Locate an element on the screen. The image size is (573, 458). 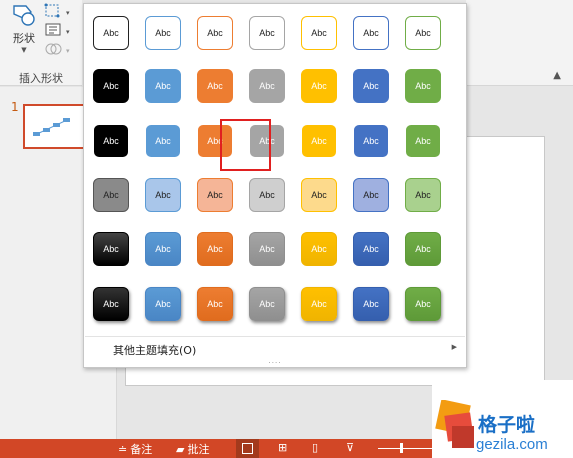
text-box-icon: ▾ is located at coordinates (57, 29).